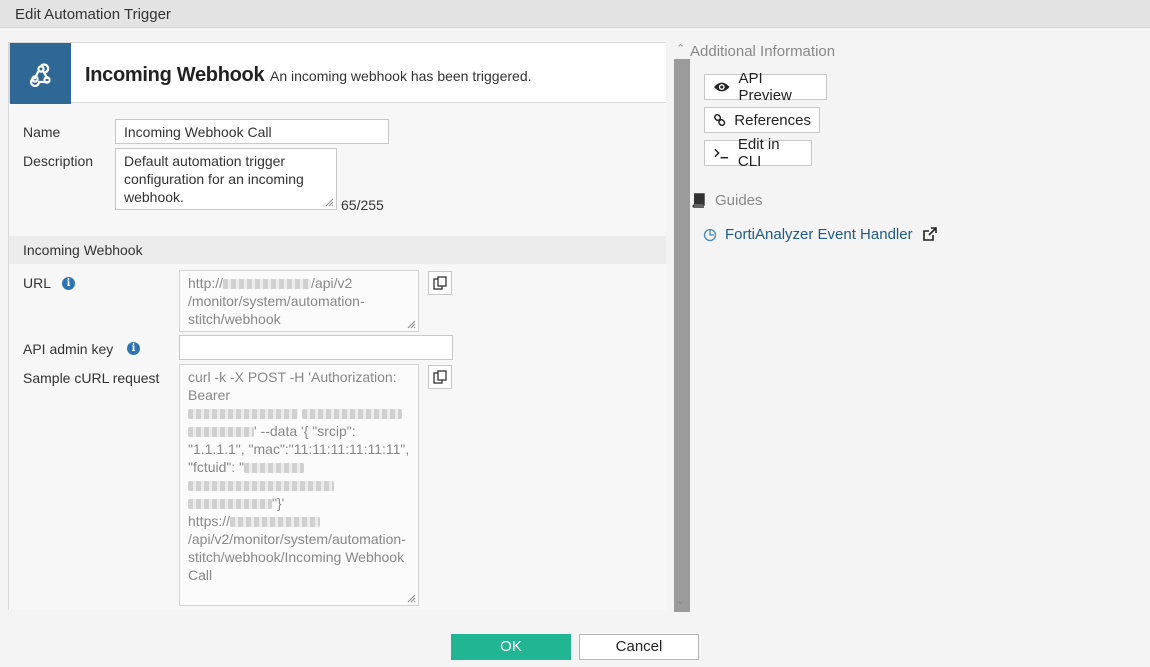  Describe the element at coordinates (93, 14) in the screenshot. I see `window-title: Edit Automation Trigger` at that location.